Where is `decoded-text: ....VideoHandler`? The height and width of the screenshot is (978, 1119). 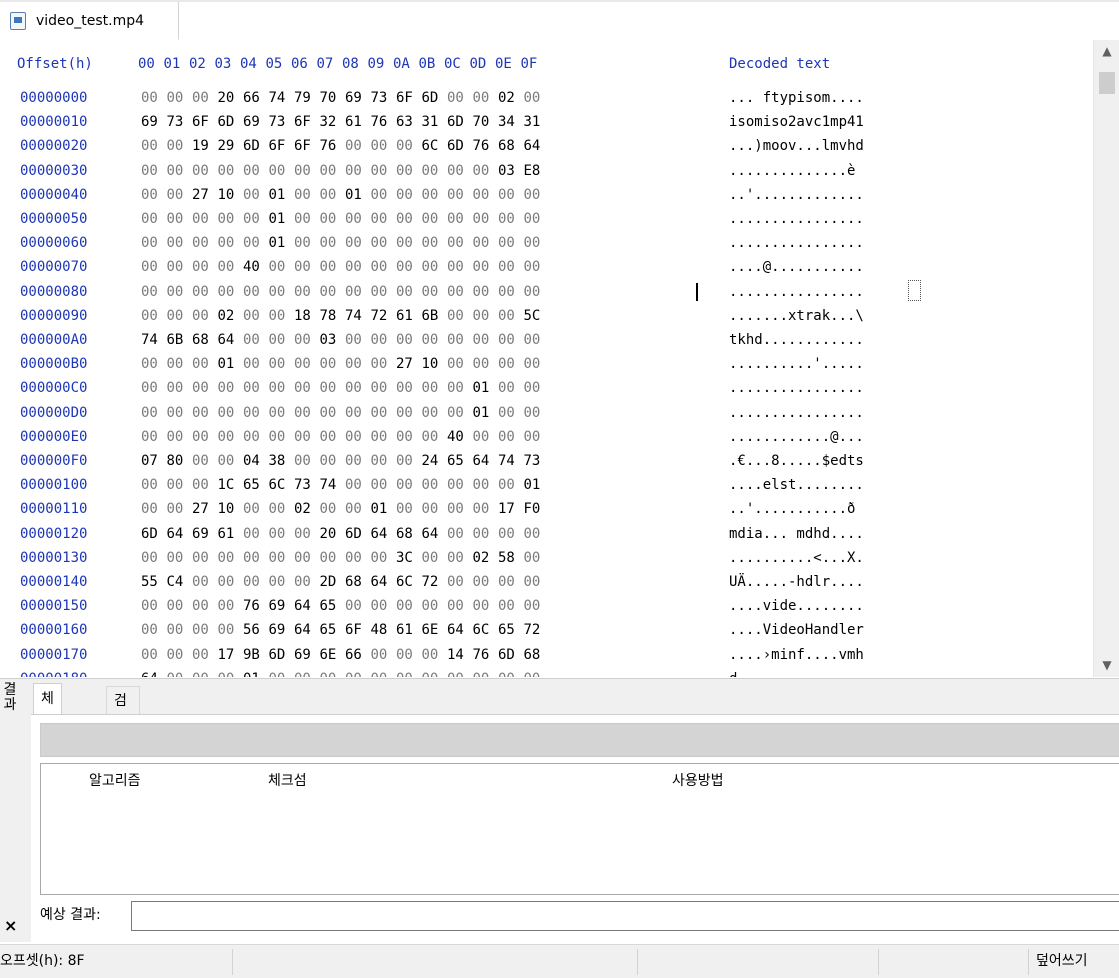
decoded-text: ....VideoHandler is located at coordinates (796, 630).